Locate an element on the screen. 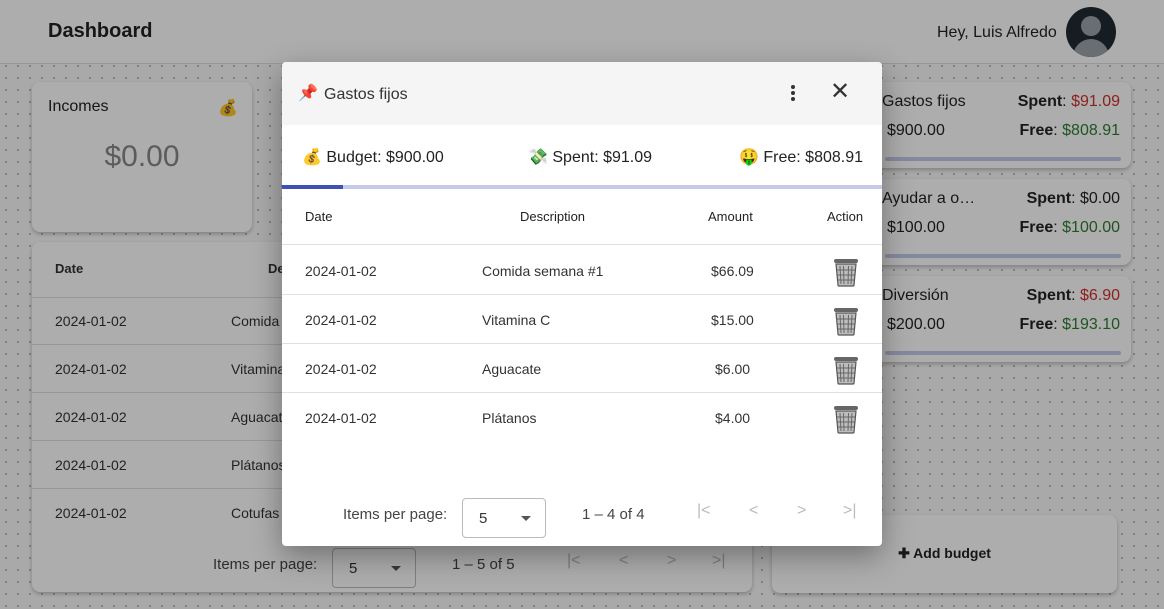 This screenshot has width=1164, height=609. dialog-paginator: Items per page: 5 1 – 4 of 4 |< < > >| is located at coordinates (612, 518).